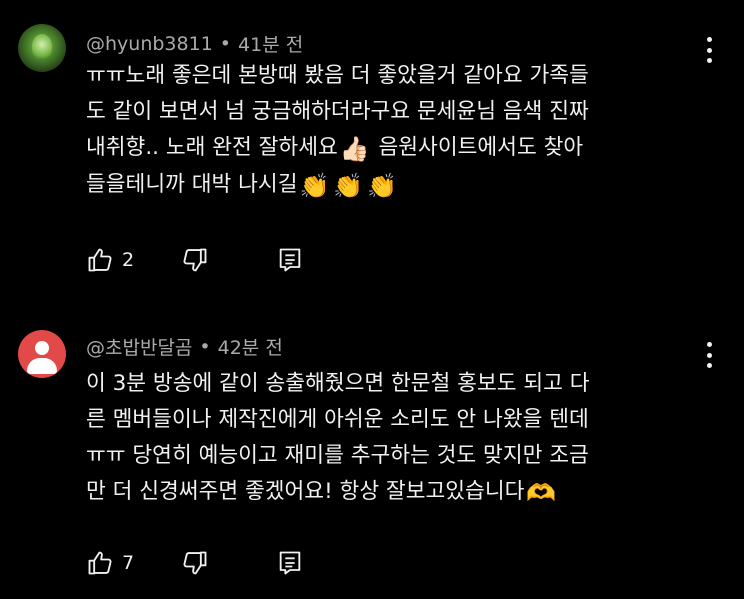 The image size is (744, 599). Describe the element at coordinates (149, 44) in the screenshot. I see `author-name: @hyunb3811` at that location.